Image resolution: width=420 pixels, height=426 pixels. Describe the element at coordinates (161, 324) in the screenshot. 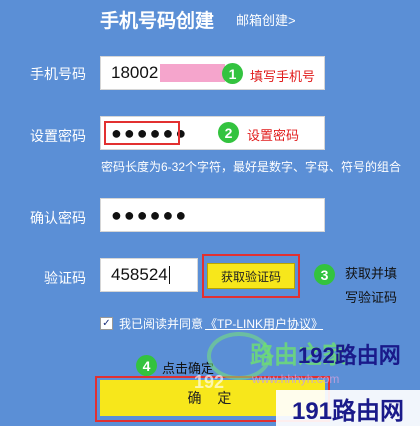

I see `agree-text: 我已阅读并同意` at that location.